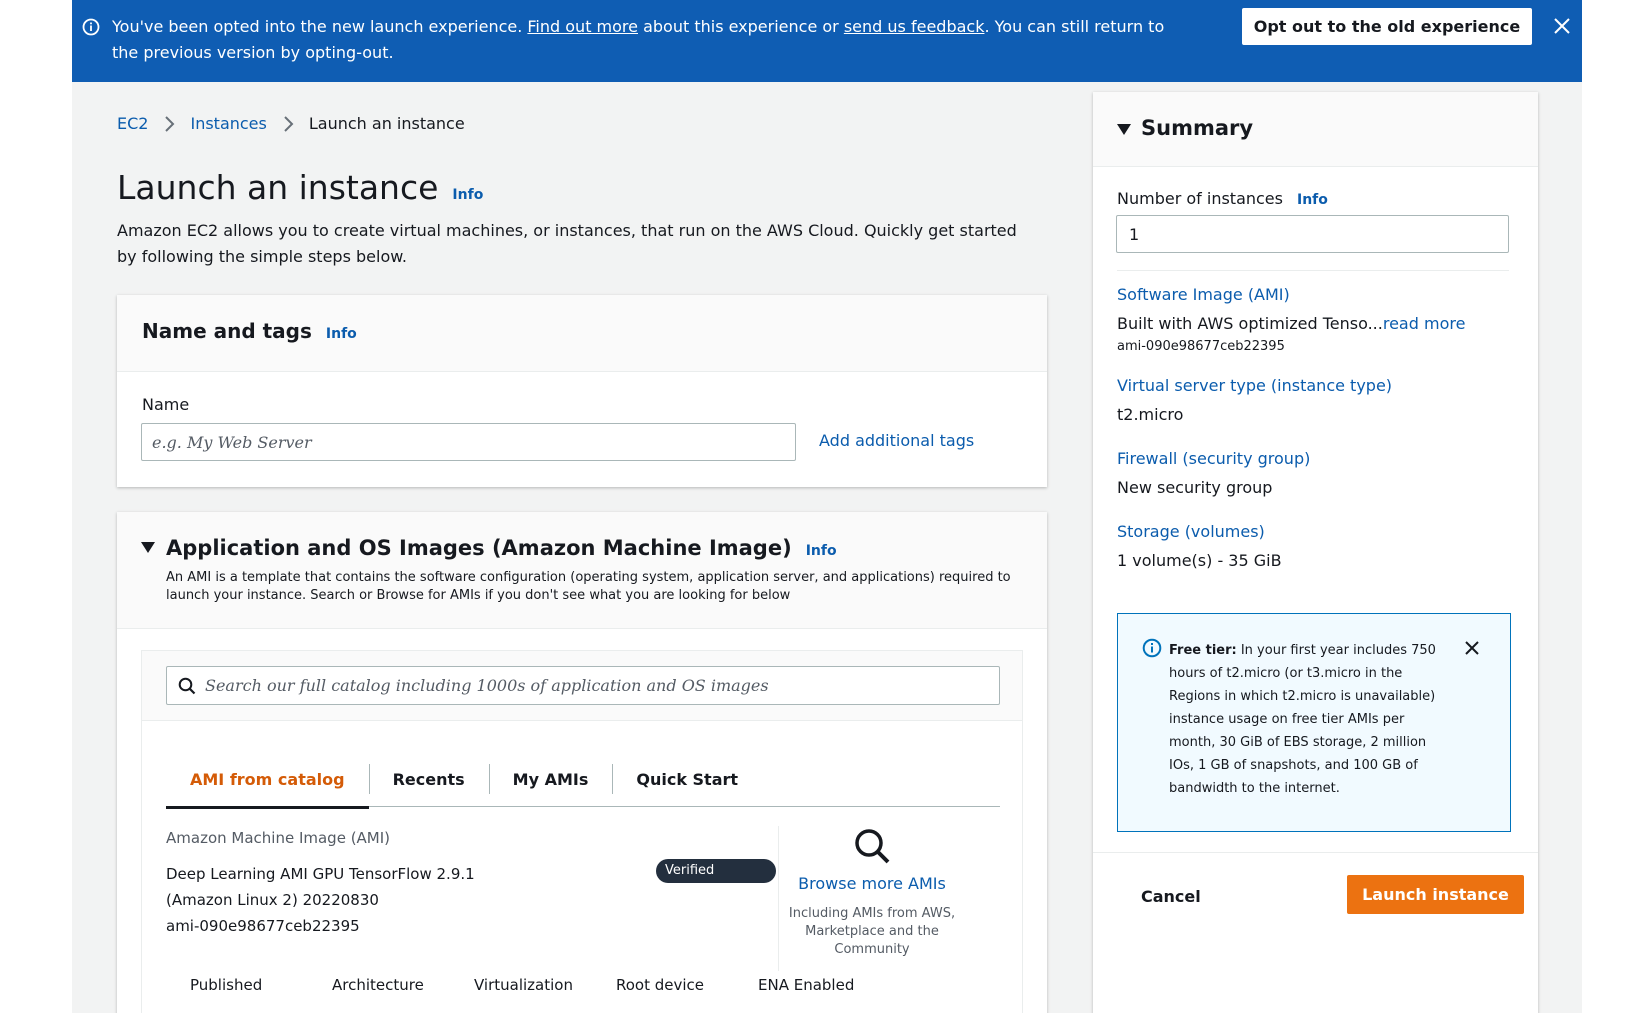 The height and width of the screenshot is (1013, 1650). Describe the element at coordinates (1213, 458) in the screenshot. I see `security-group-link: Firewall (security group)` at that location.